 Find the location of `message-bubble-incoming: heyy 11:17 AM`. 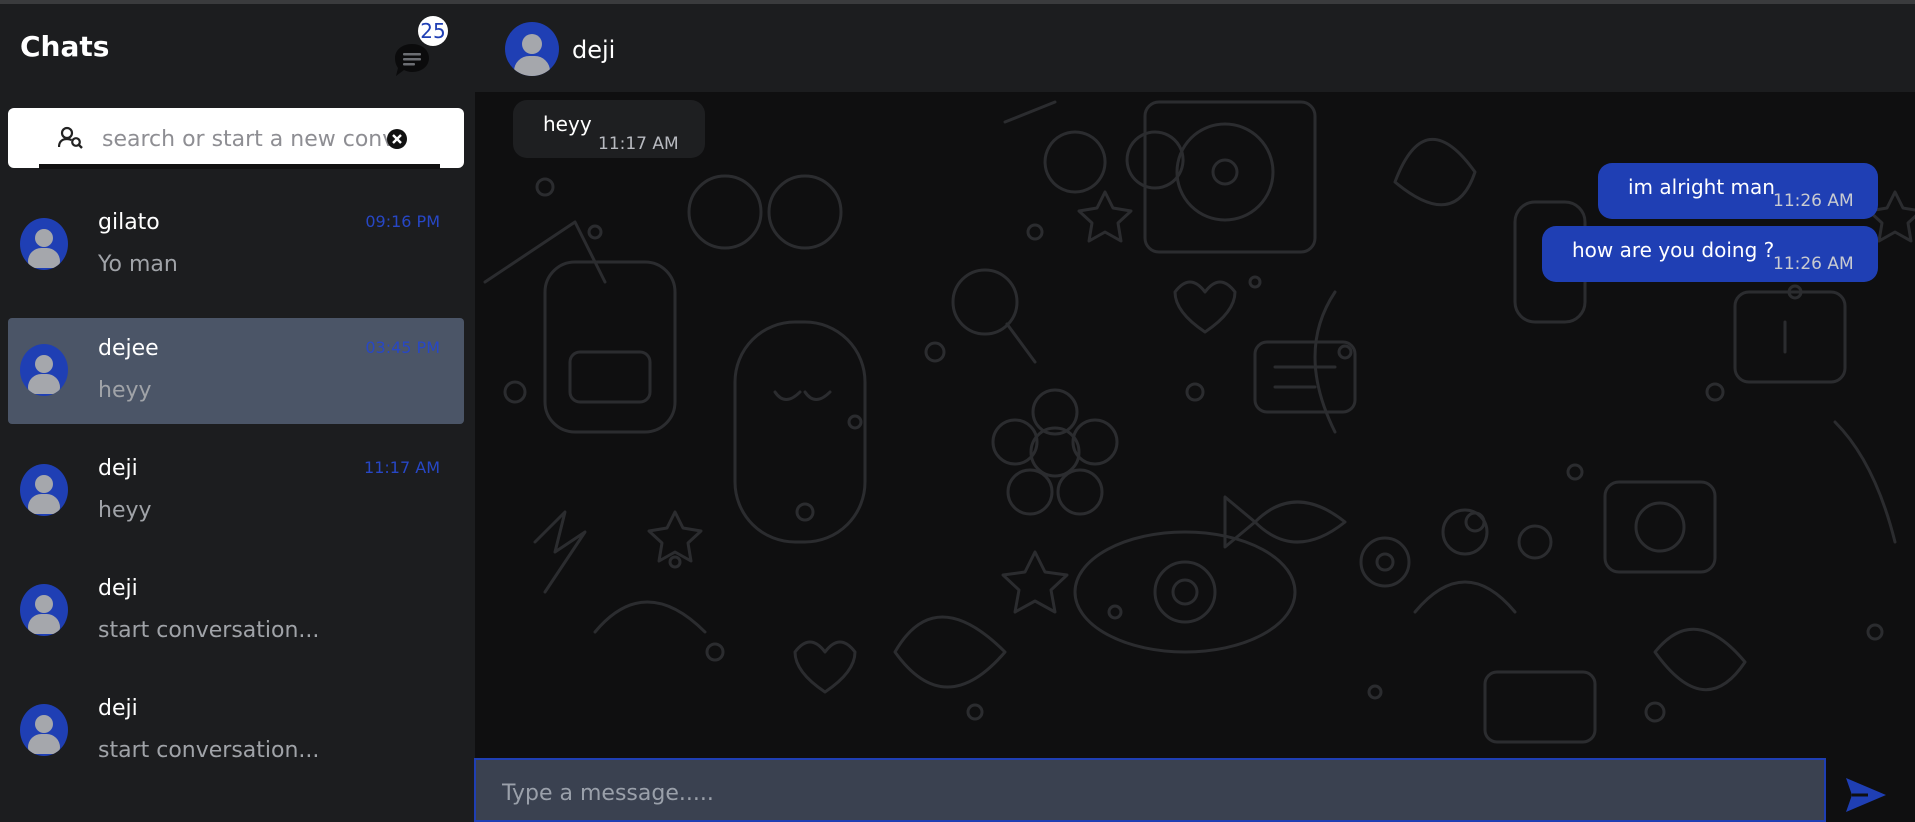

message-bubble-incoming: heyy 11:17 AM is located at coordinates (609, 129).